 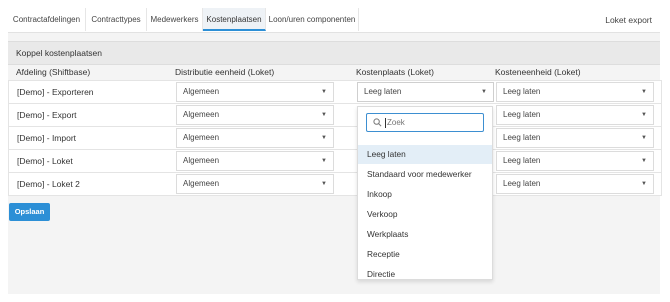 I want to click on tab-medewerkers: Medewerkers, so click(x=175, y=19).